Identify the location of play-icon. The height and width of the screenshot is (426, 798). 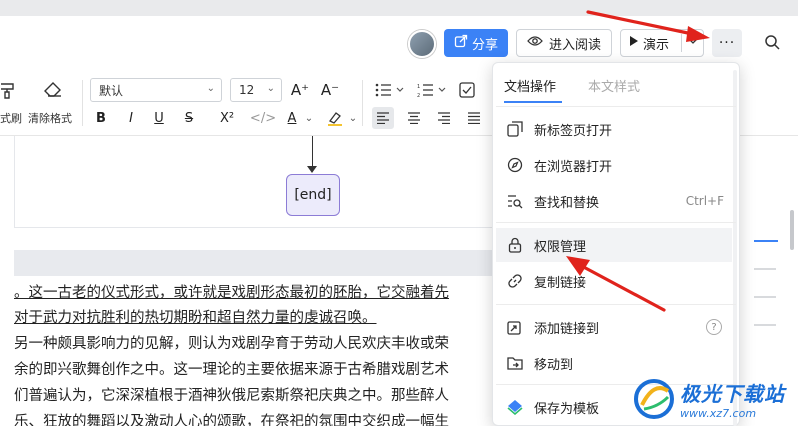
(634, 43).